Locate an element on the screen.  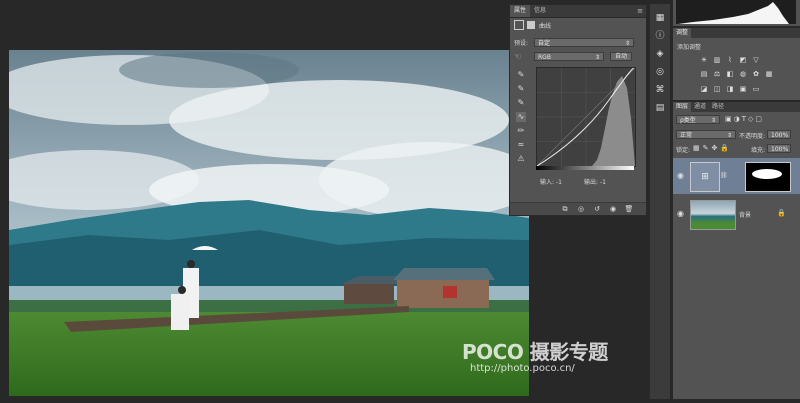
smooth-icon: ≈ is located at coordinates (521, 145).